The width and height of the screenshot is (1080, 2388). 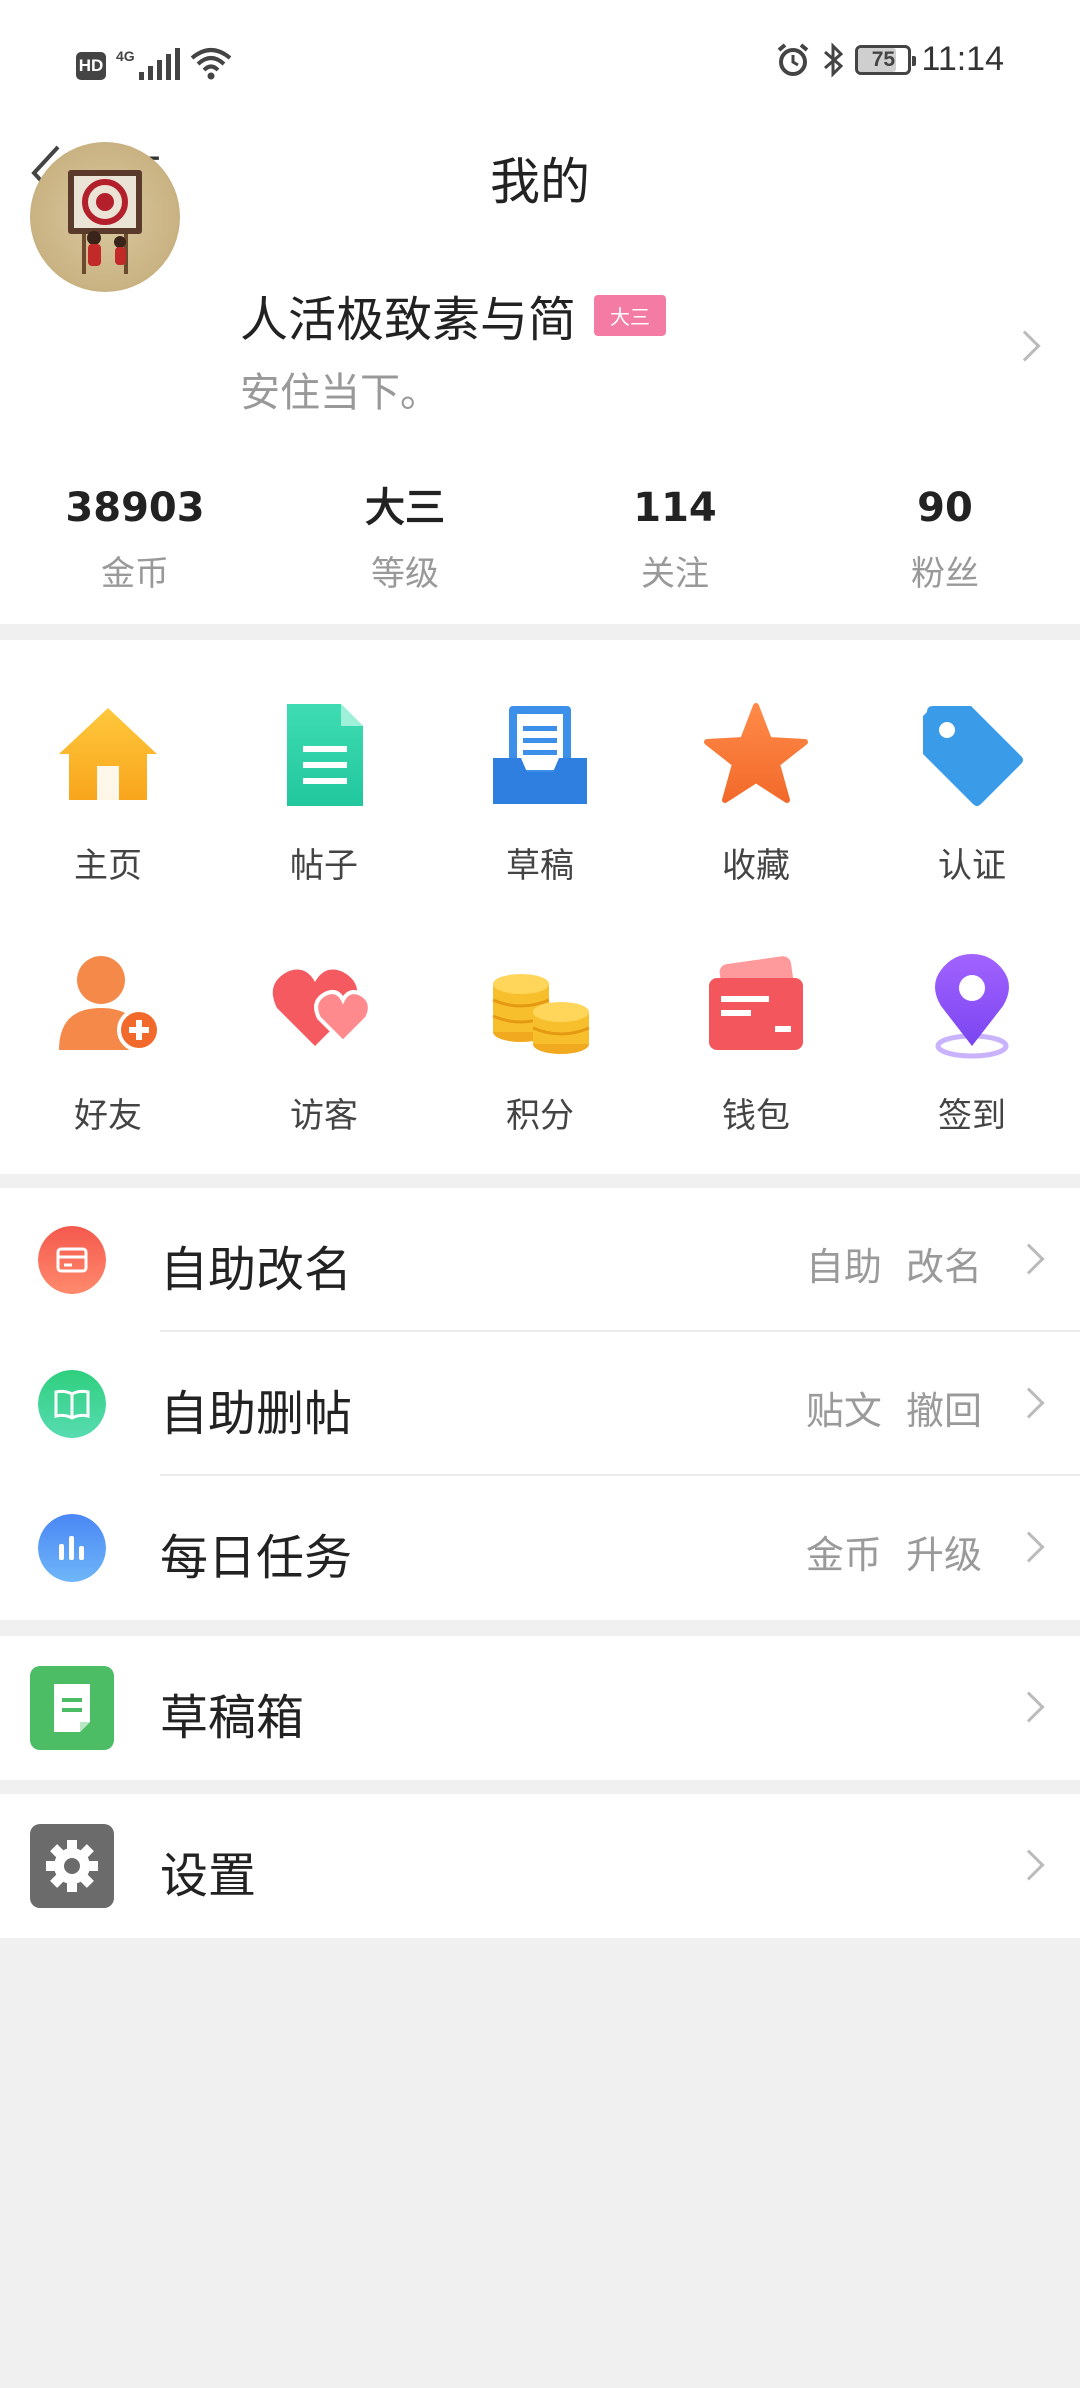 What do you see at coordinates (973, 756) in the screenshot?
I see `tag-icon` at bounding box center [973, 756].